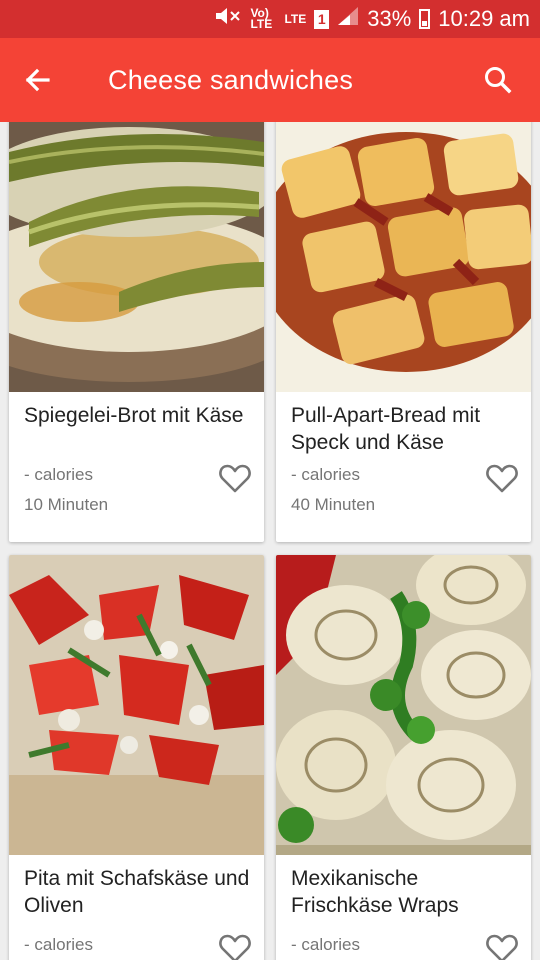 The height and width of the screenshot is (960, 540). I want to click on sim-icon: 1, so click(322, 19).